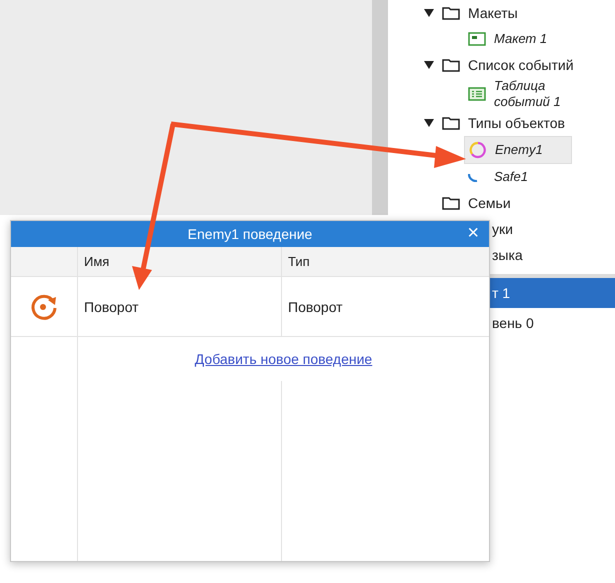 This screenshot has width=615, height=583. Describe the element at coordinates (380, 107) in the screenshot. I see `scrollbar` at that location.